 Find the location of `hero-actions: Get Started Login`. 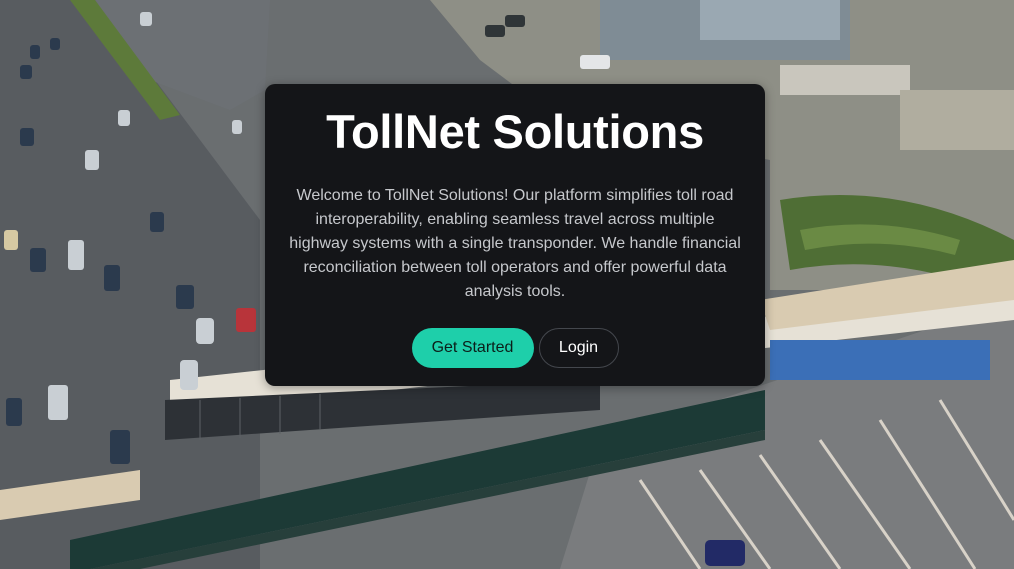

hero-actions: Get Started Login is located at coordinates (515, 348).